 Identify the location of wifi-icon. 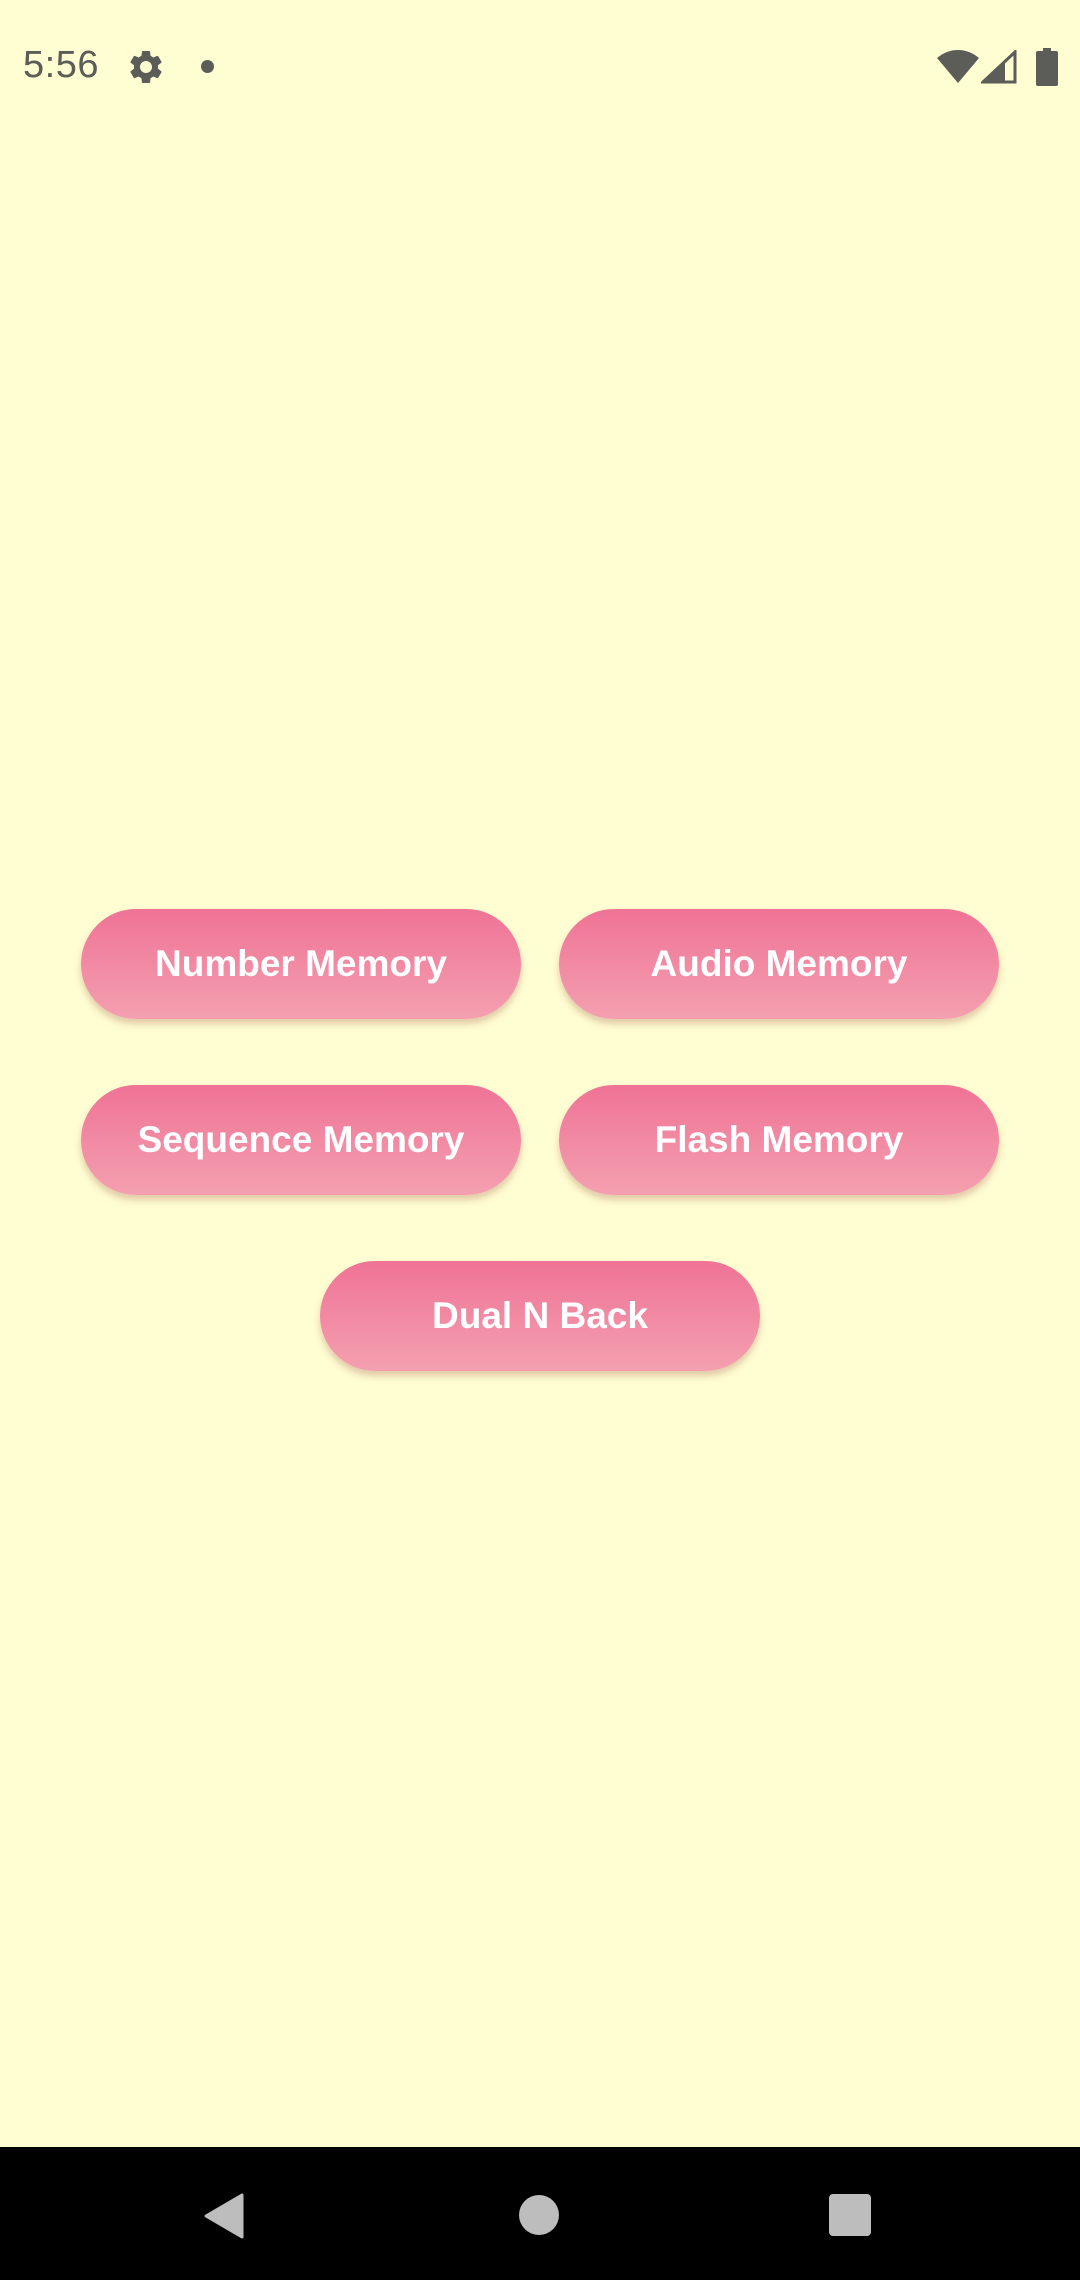
(958, 66).